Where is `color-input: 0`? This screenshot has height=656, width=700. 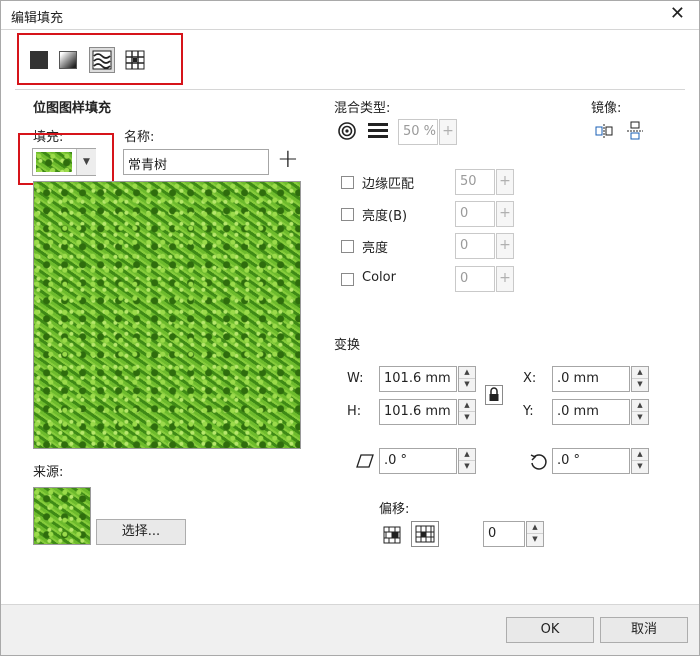 color-input: 0 is located at coordinates (475, 279).